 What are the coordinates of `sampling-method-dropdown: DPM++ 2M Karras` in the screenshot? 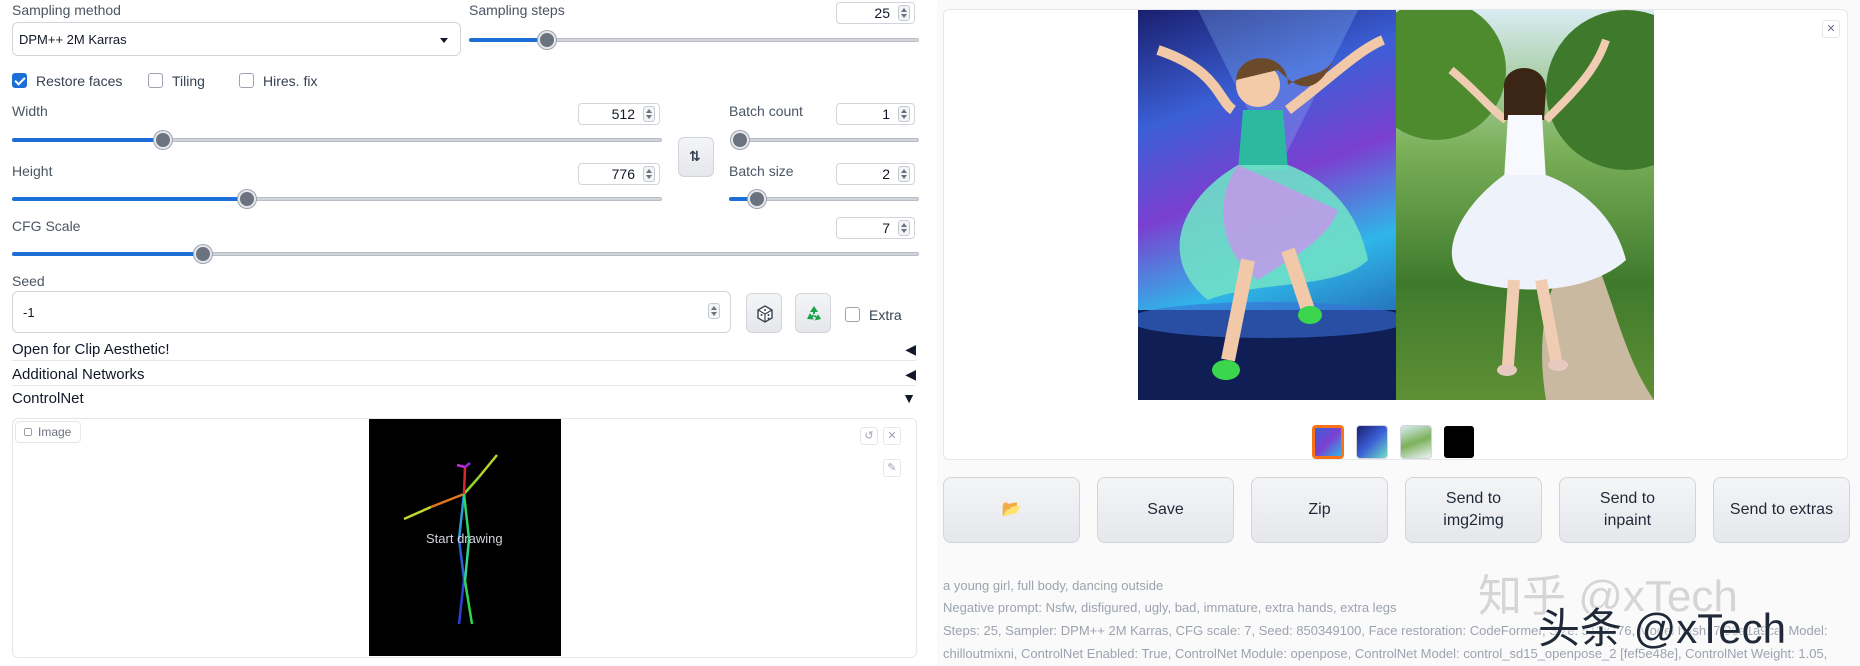 It's located at (236, 39).